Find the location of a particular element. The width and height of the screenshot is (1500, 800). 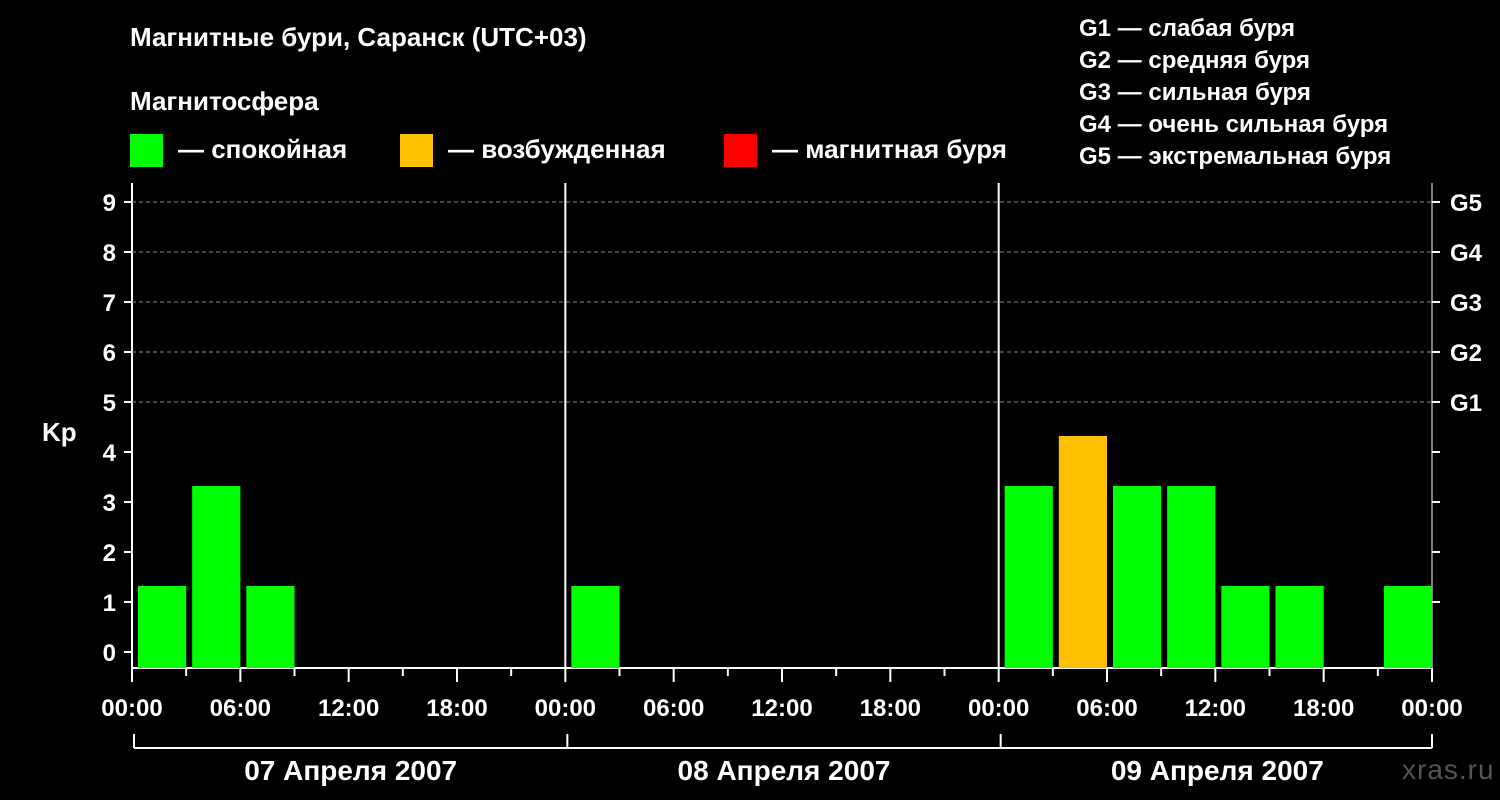

y-tick-label: 1 is located at coordinates (109, 603).